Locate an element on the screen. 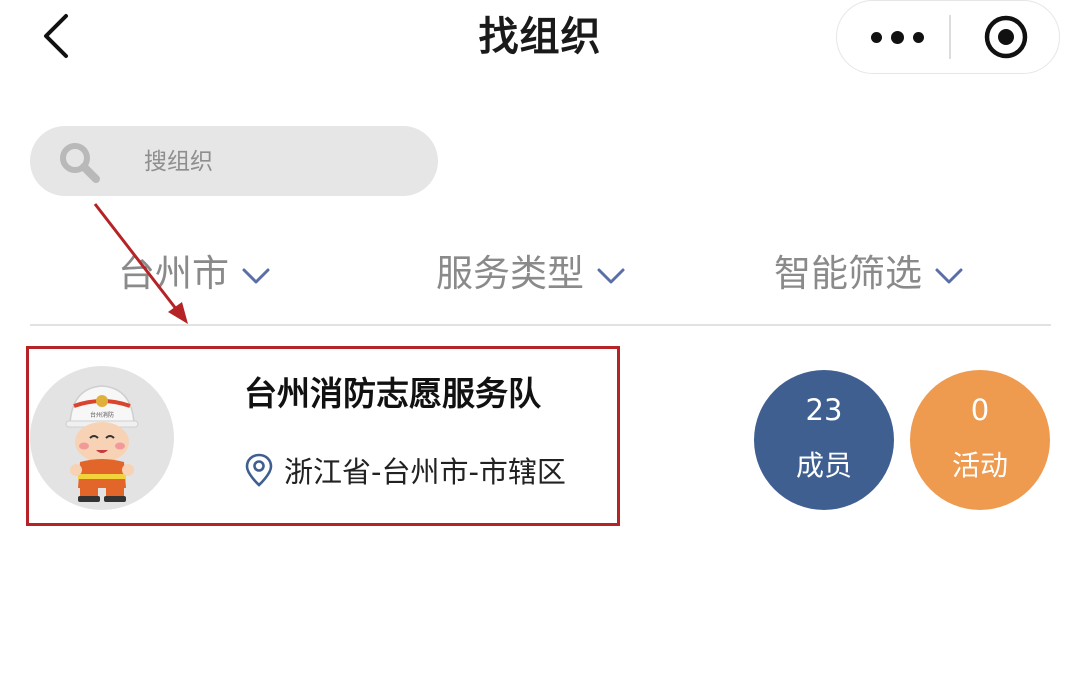  filter-city-label: 台州市 is located at coordinates (173, 273).